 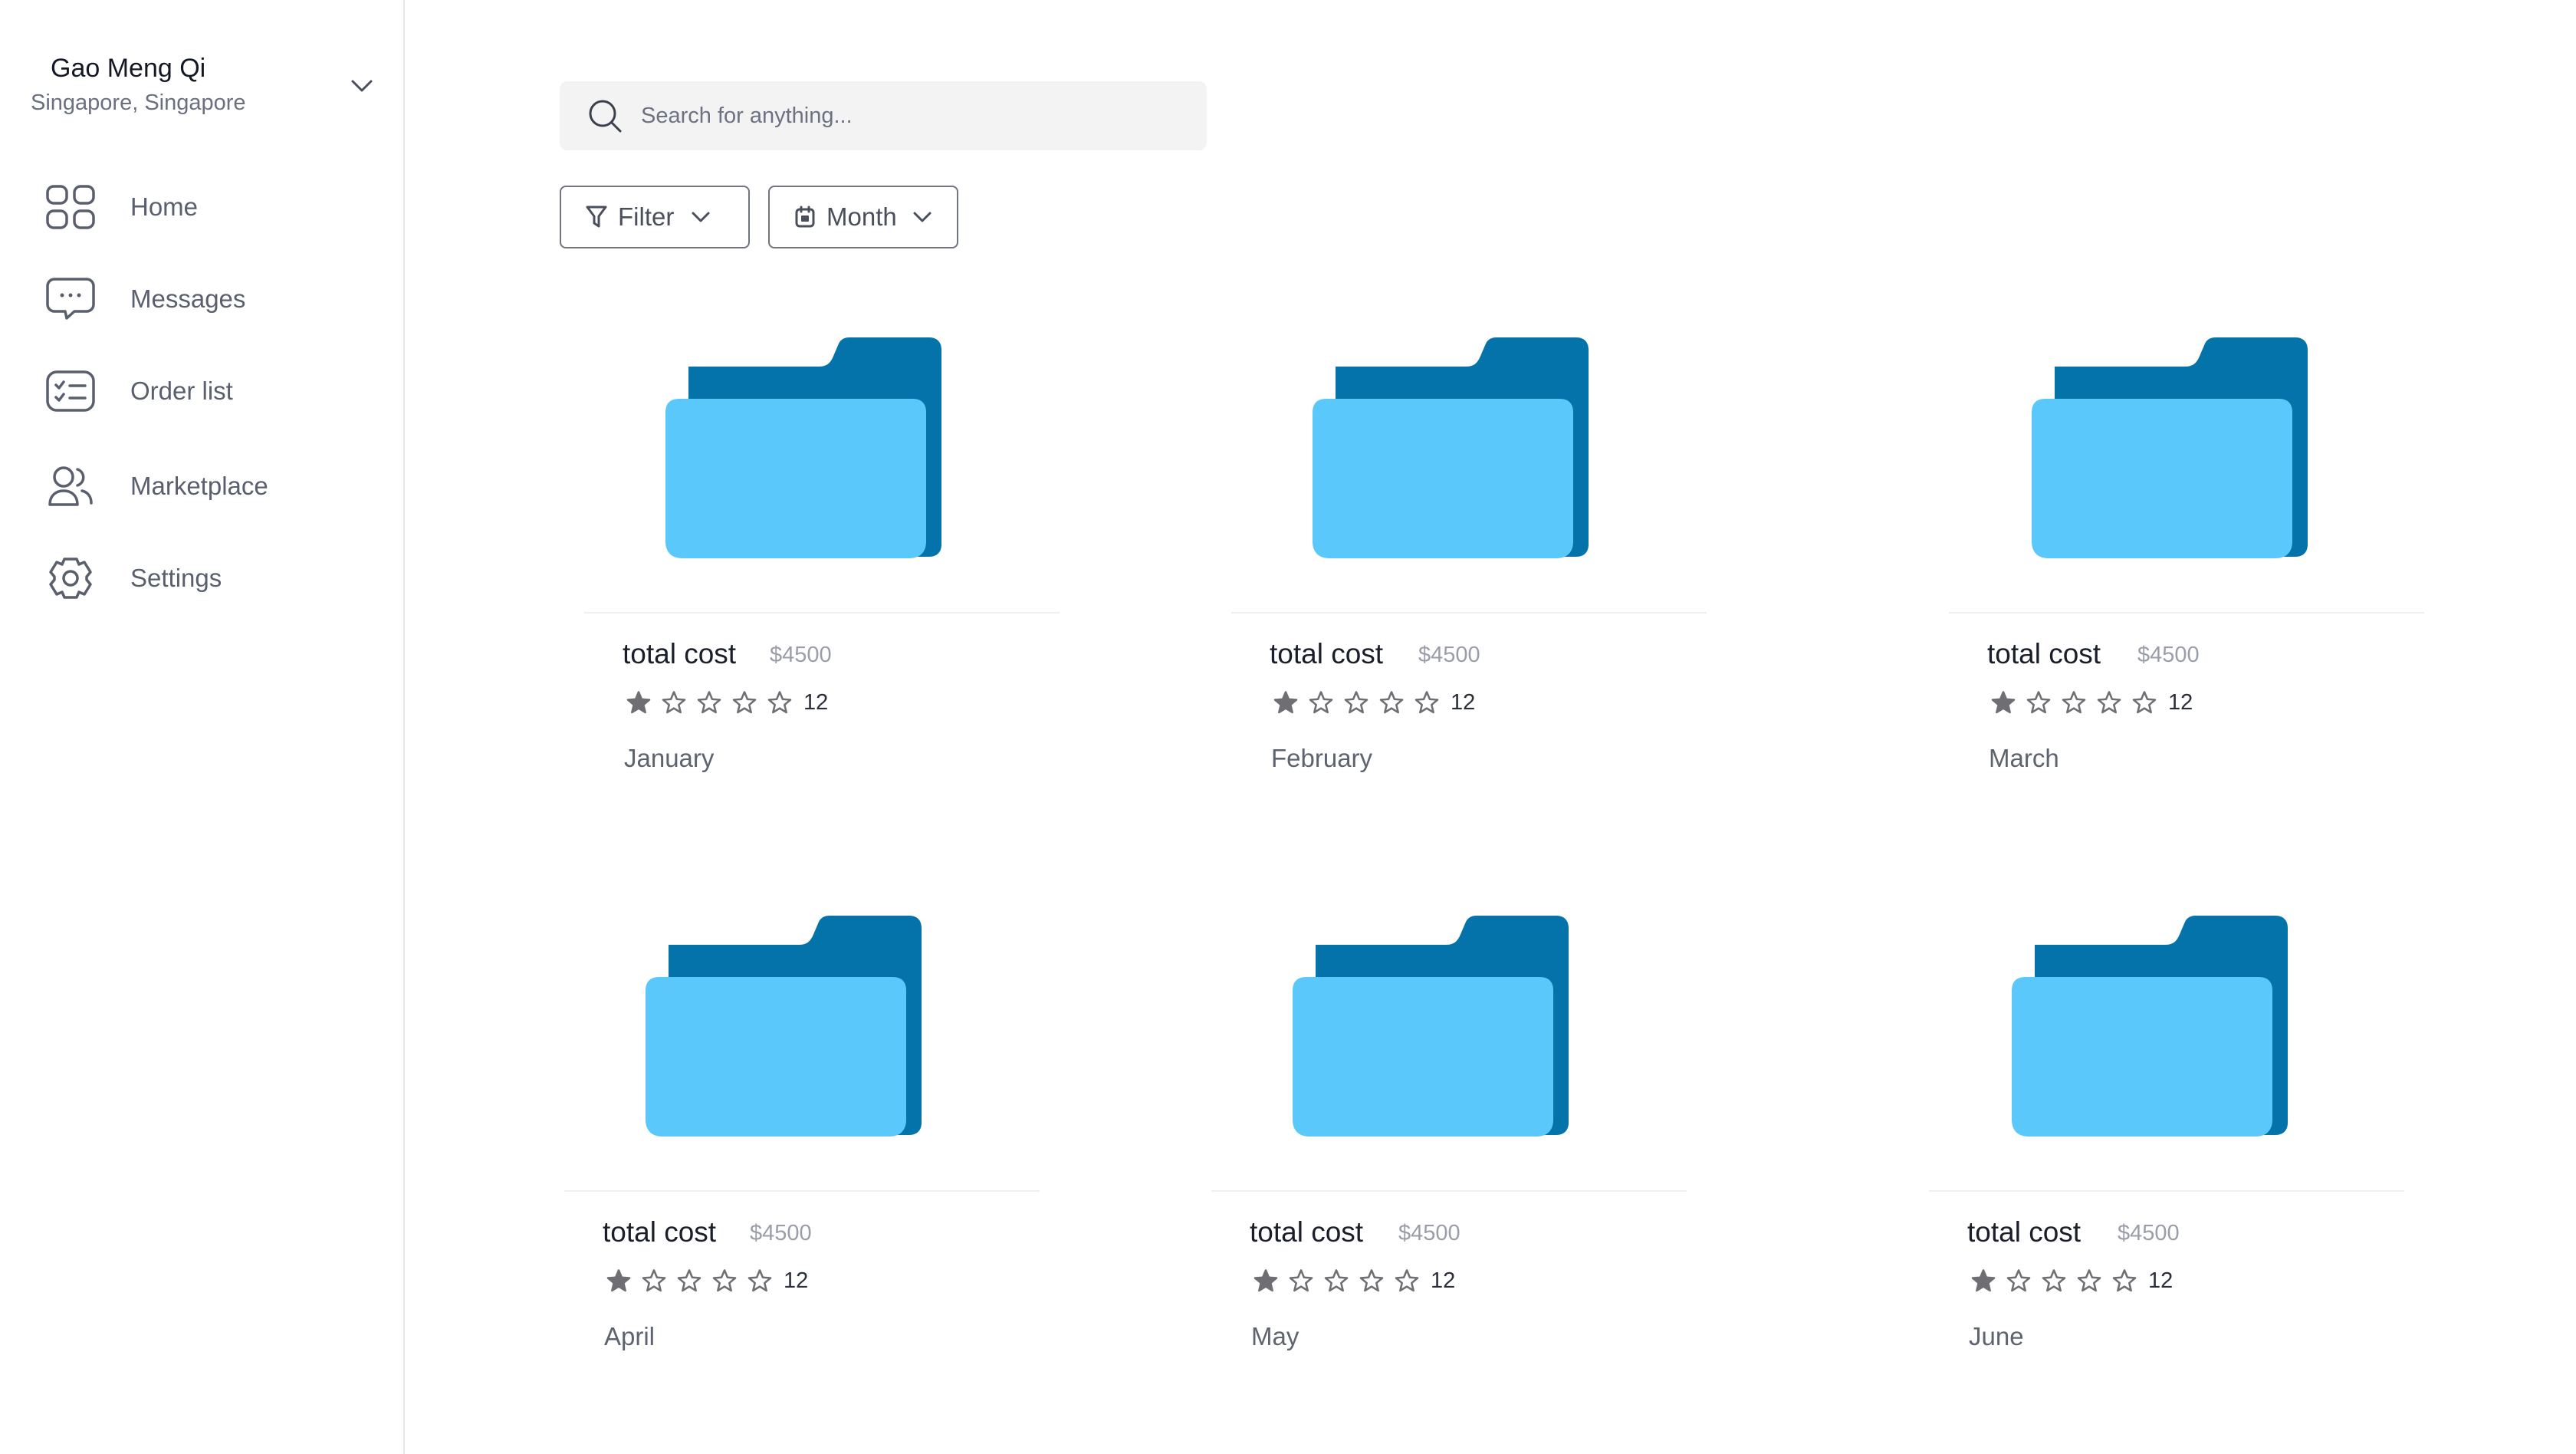 What do you see at coordinates (70, 486) in the screenshot?
I see `users-icon` at bounding box center [70, 486].